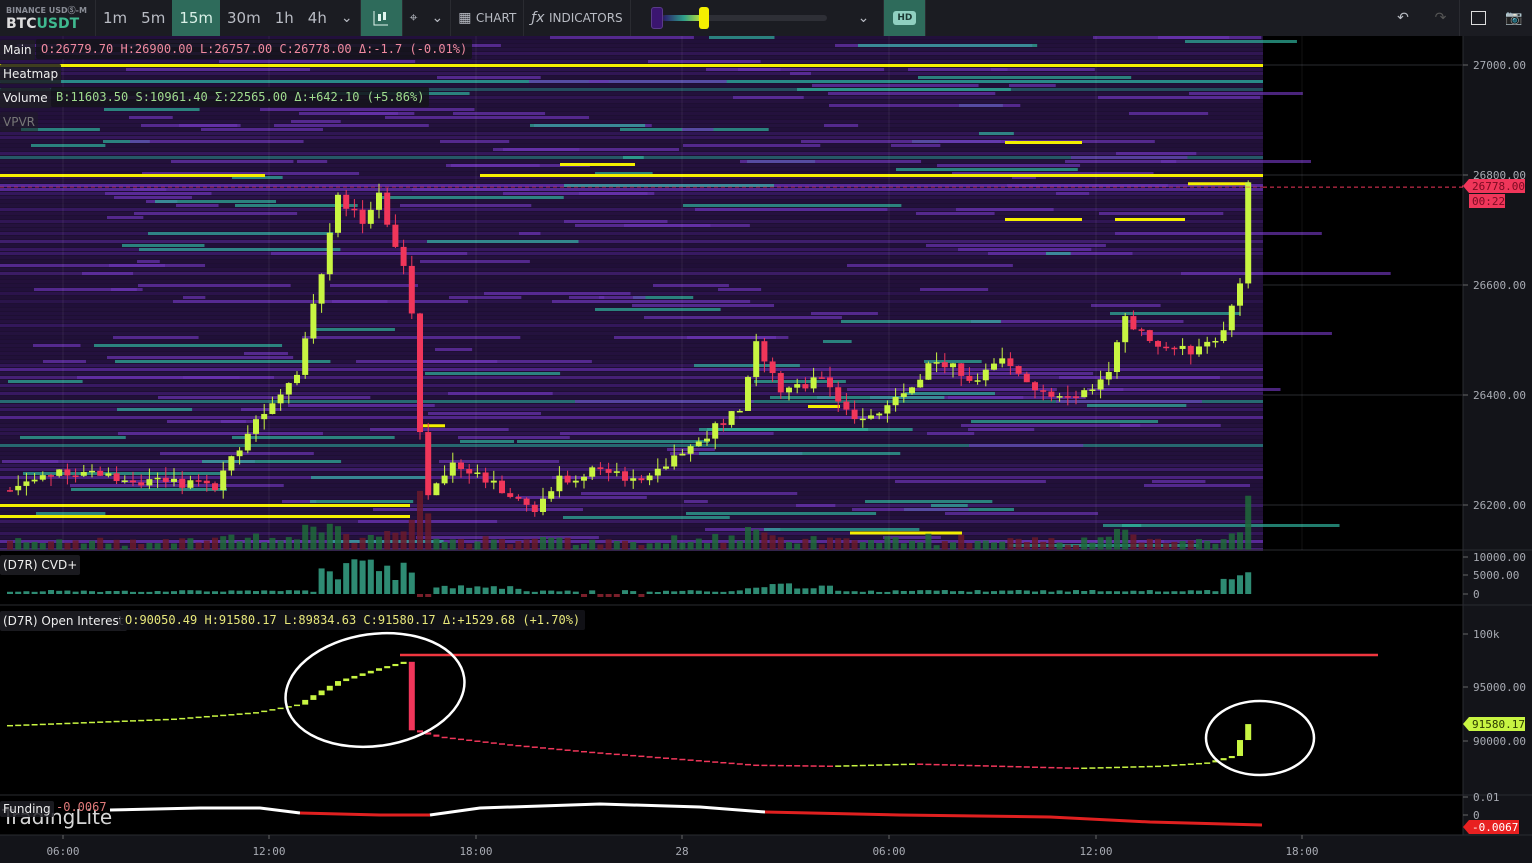 This screenshot has height=863, width=1532. Describe the element at coordinates (1403, 18) in the screenshot. I see `undo-icon: ↶` at that location.